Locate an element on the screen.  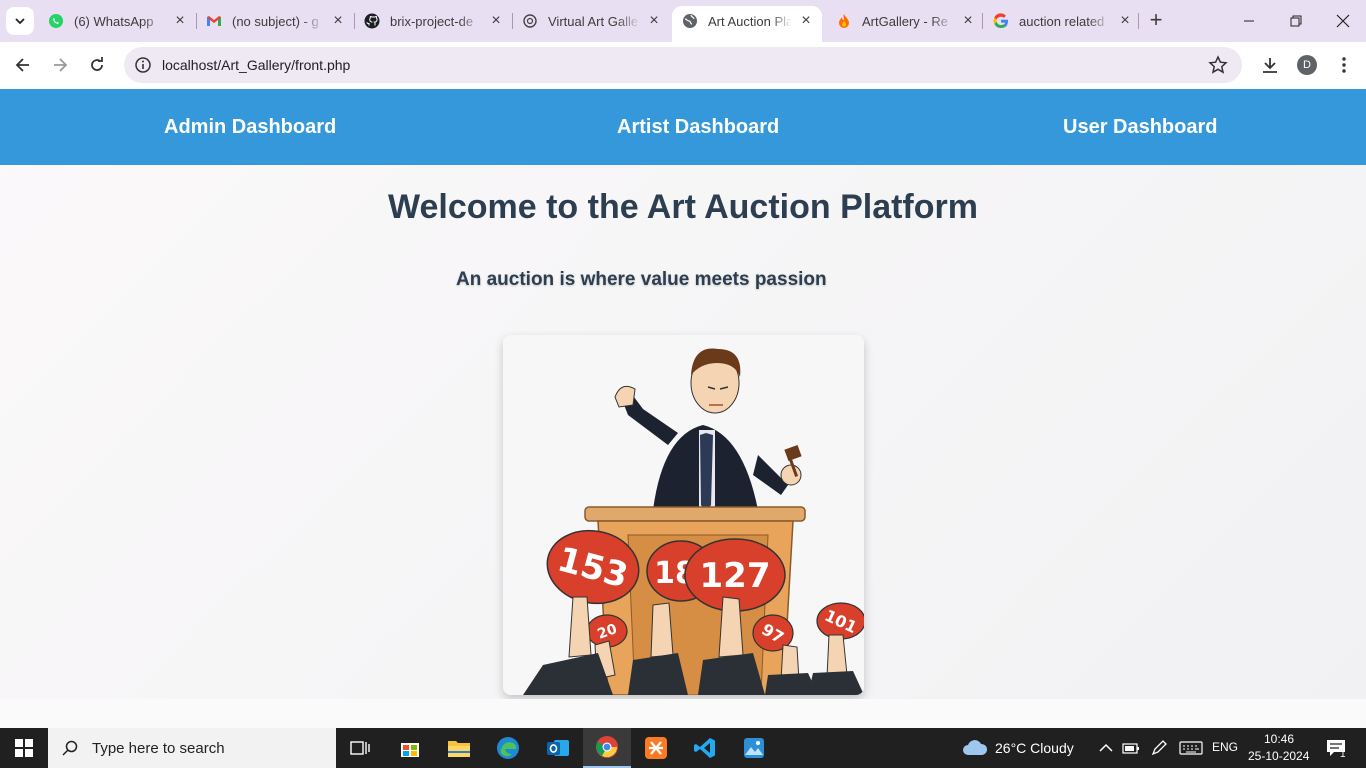
tab-artgallery: ArtGallery - Re × is located at coordinates (906, 21).